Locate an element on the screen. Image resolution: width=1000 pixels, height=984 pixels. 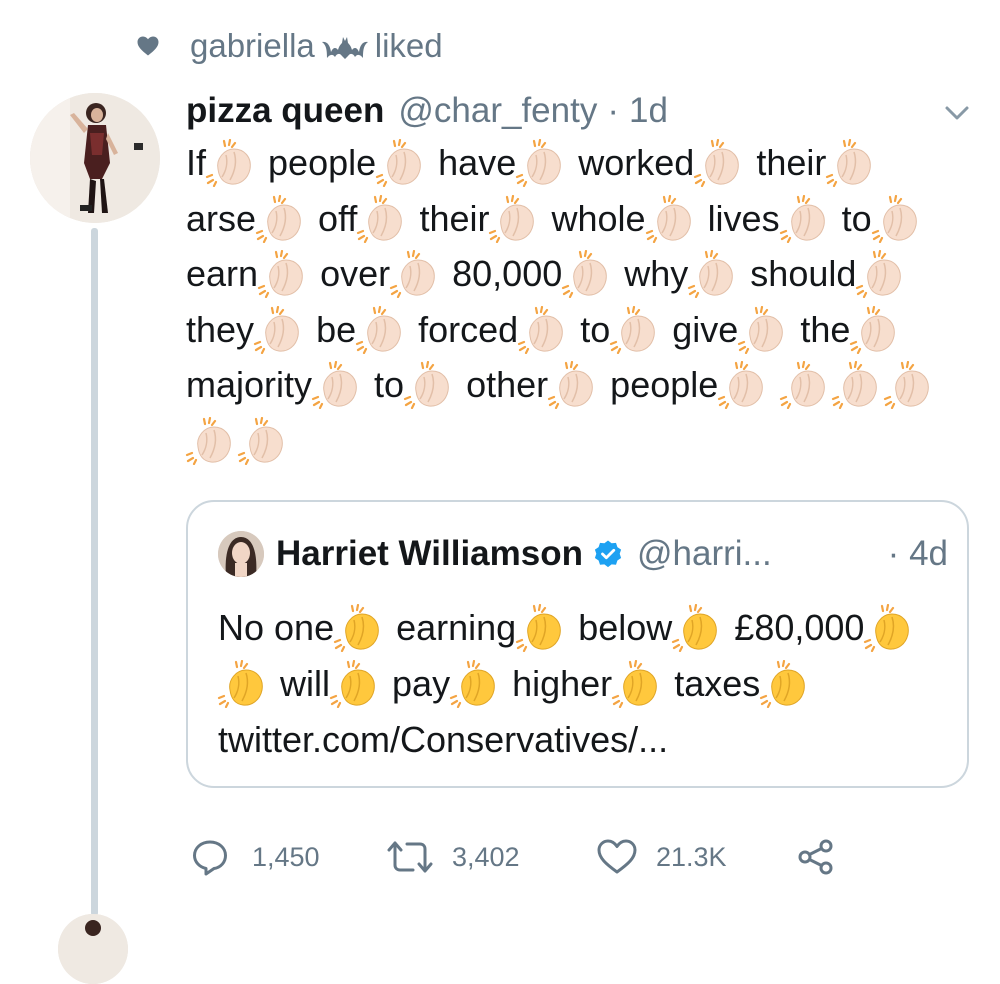
tweet-word: off is located at coordinates (338, 218).